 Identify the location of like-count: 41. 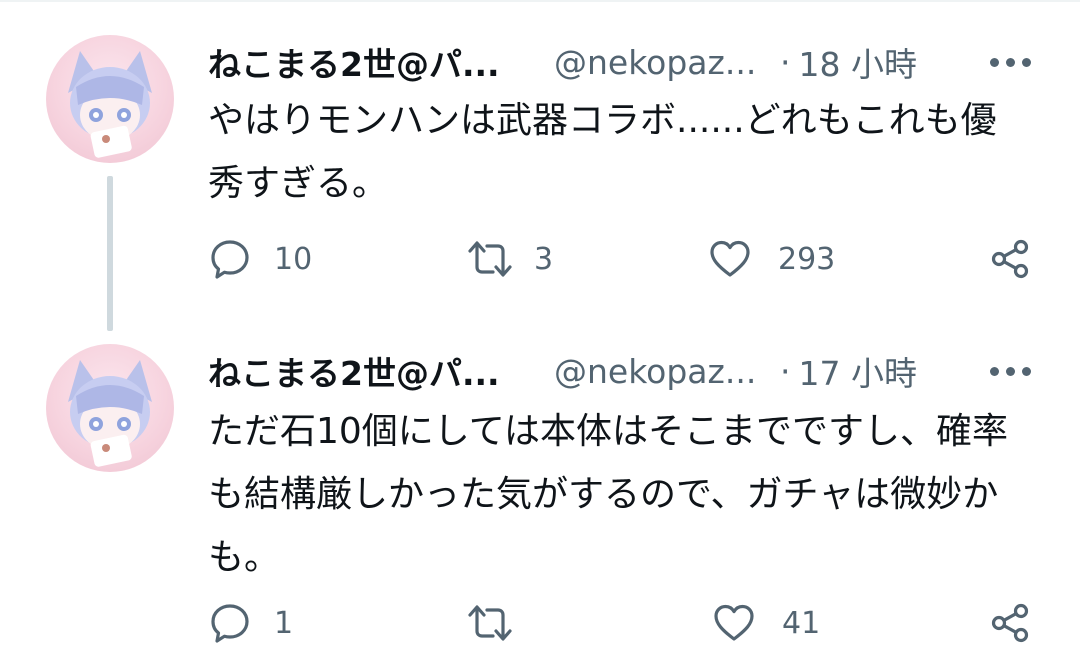
(801, 623).